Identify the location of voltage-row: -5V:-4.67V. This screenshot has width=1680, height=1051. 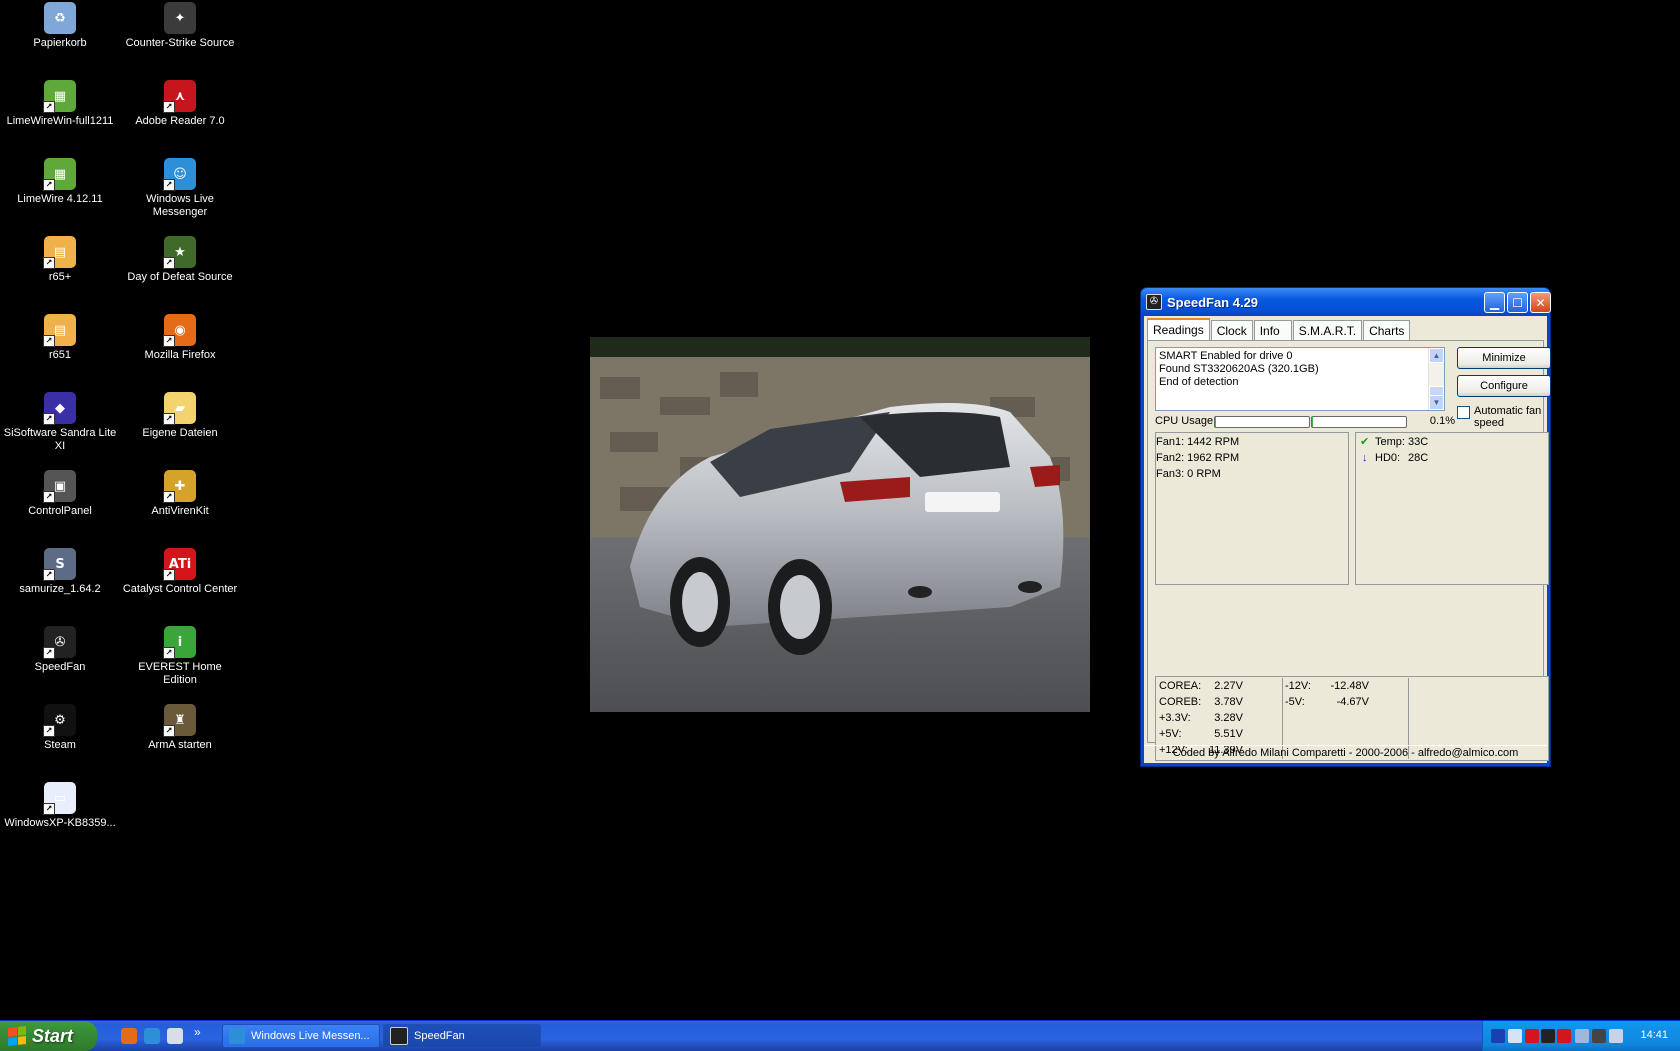
(1345, 702).